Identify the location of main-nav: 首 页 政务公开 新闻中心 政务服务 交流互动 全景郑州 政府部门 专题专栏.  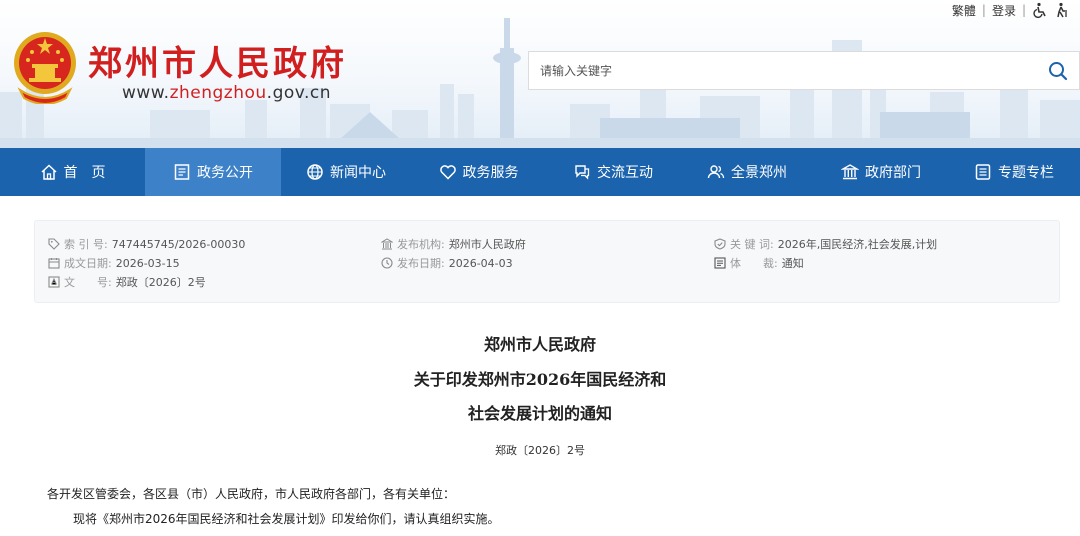
(540, 172).